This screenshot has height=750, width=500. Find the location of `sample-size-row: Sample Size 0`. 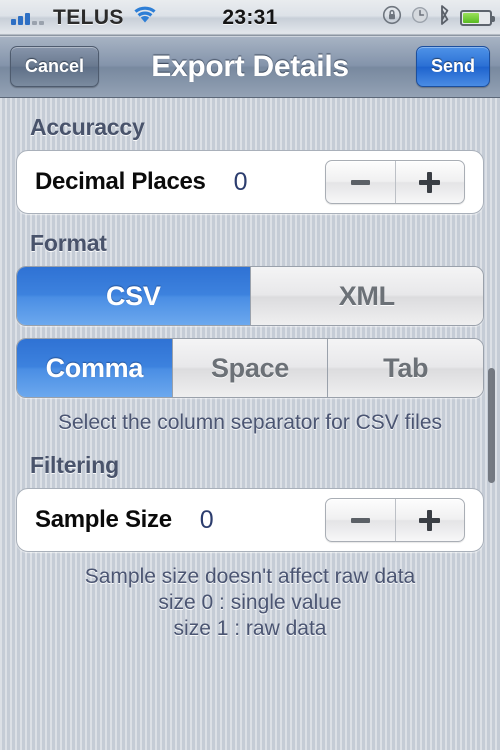

sample-size-row: Sample Size 0 is located at coordinates (250, 520).